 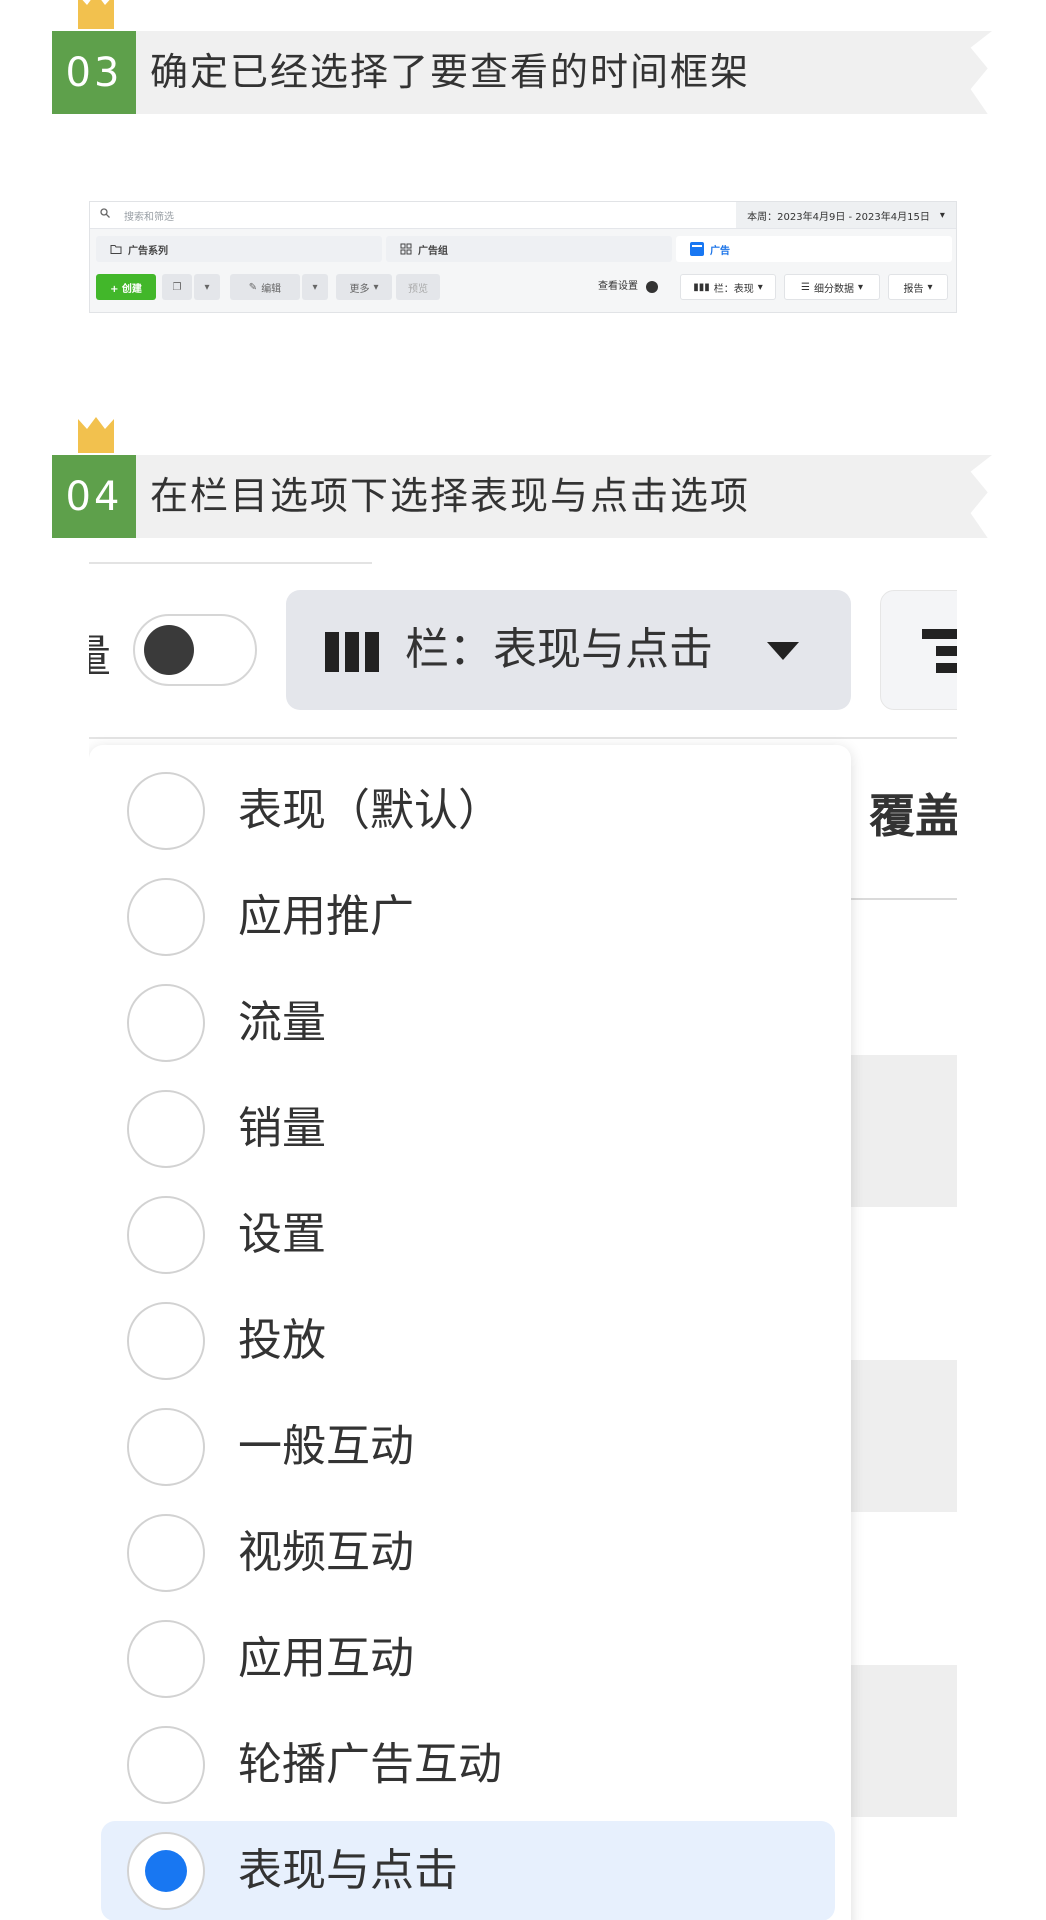 What do you see at coordinates (352, 652) in the screenshot?
I see `columns-icon` at bounding box center [352, 652].